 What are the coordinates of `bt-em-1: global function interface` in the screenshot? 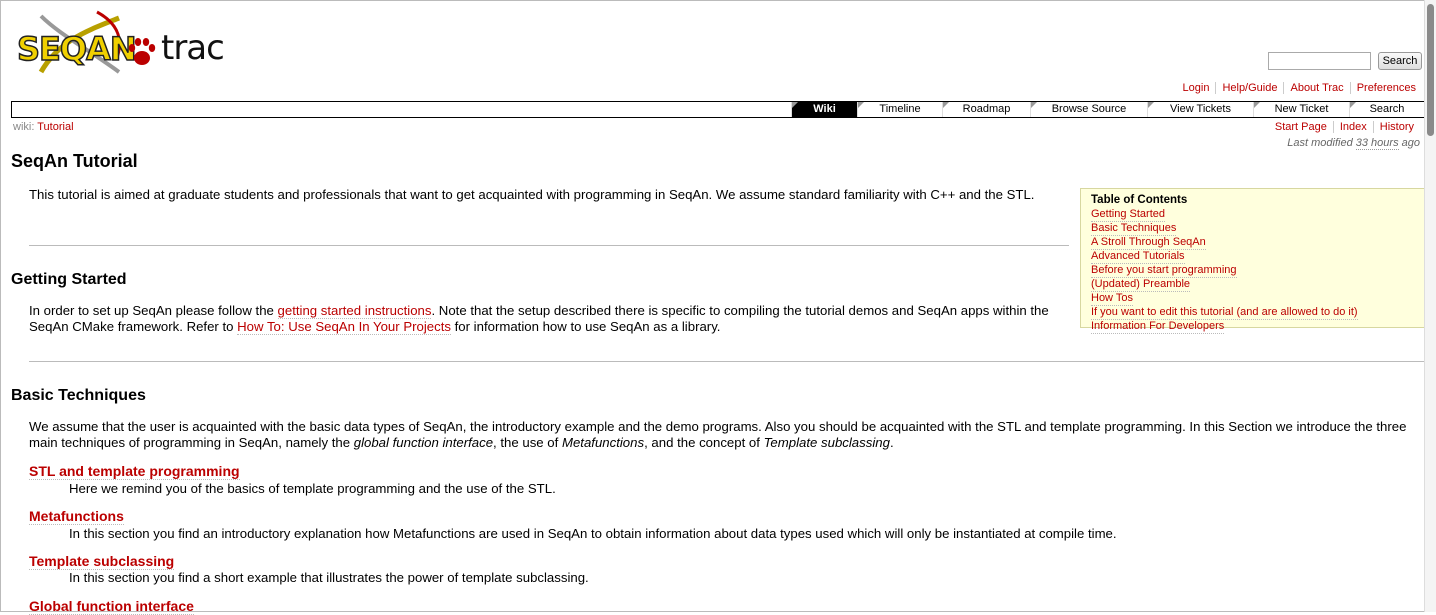 It's located at (423, 442).